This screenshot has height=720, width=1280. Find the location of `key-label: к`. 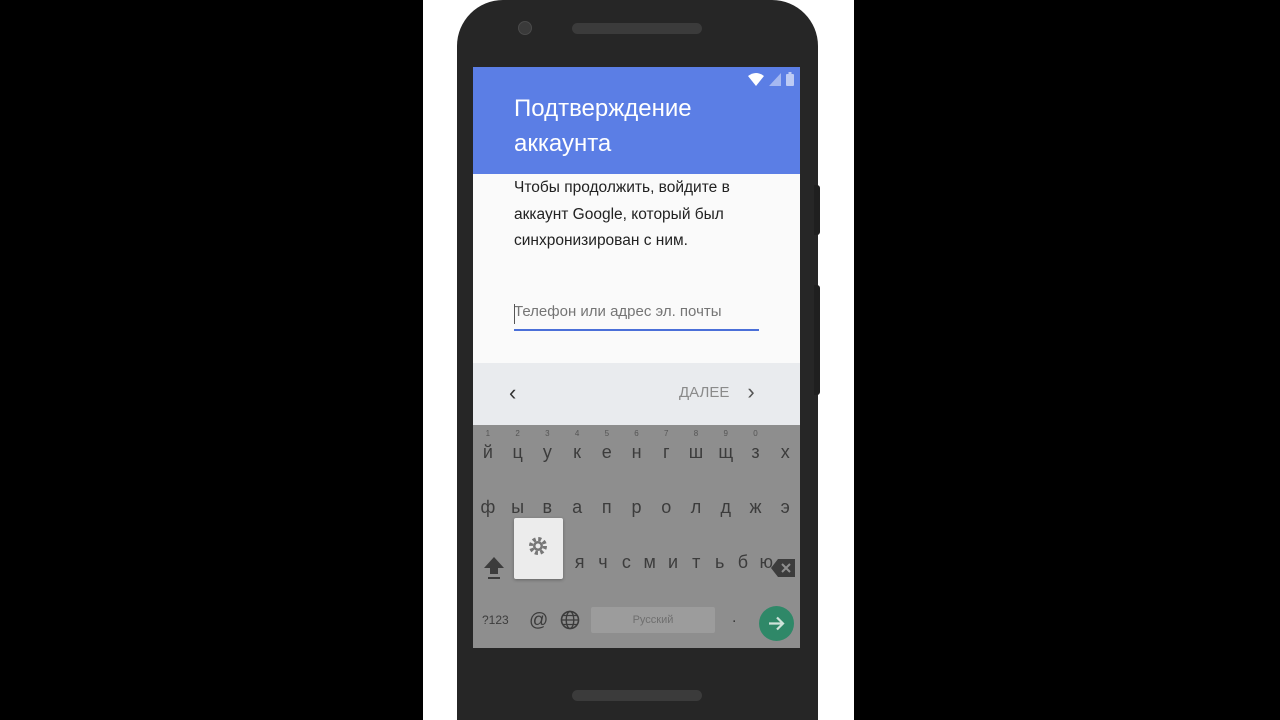

key-label: к is located at coordinates (577, 452).